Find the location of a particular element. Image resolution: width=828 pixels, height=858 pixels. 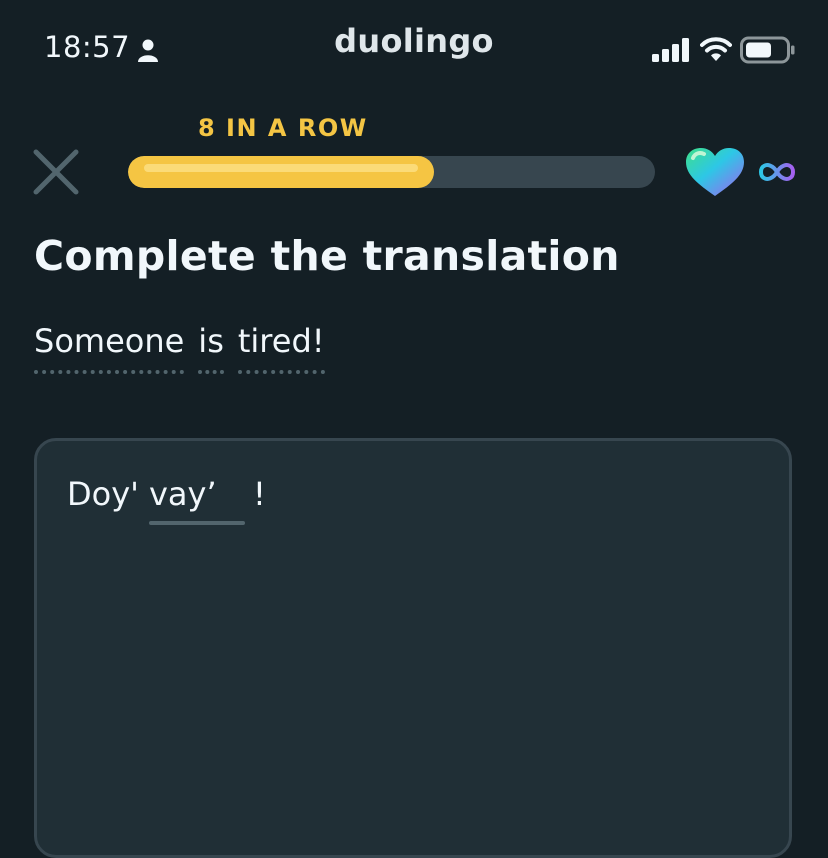

status-bar: 18:57 duolingo is located at coordinates (414, 50).